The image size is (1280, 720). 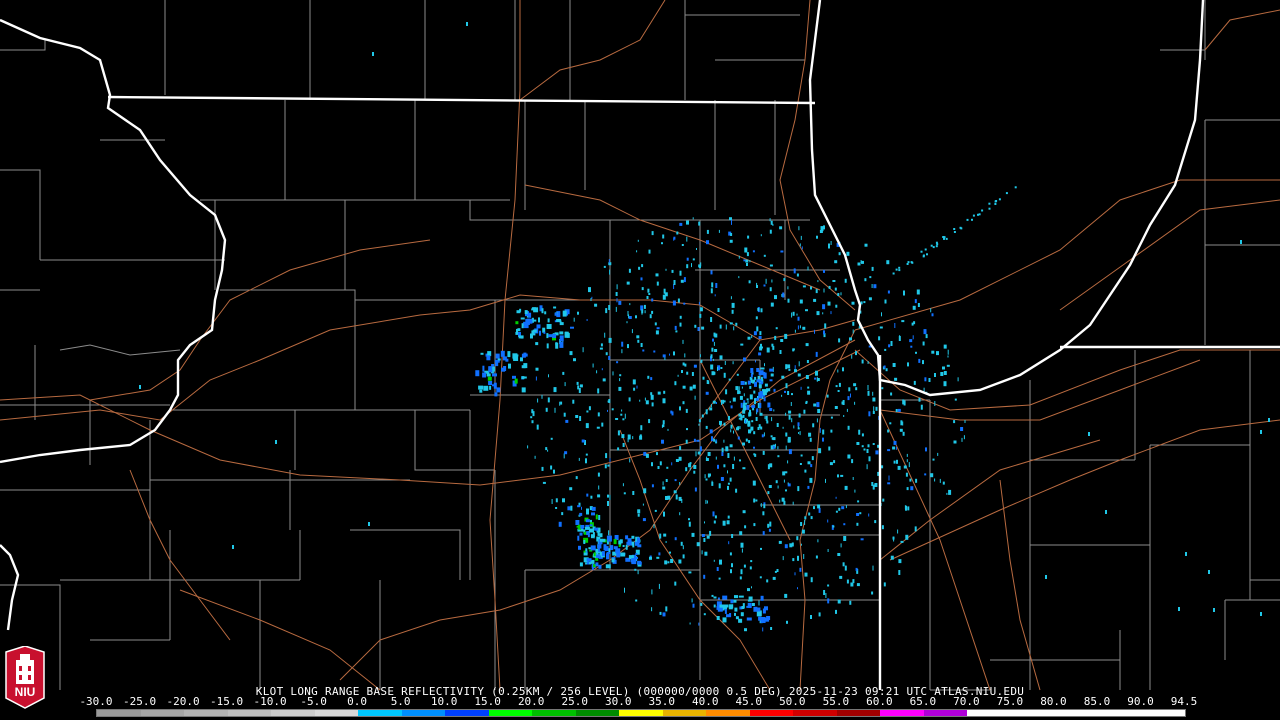 I want to click on scale-label: 55.0, so click(x=836, y=701).